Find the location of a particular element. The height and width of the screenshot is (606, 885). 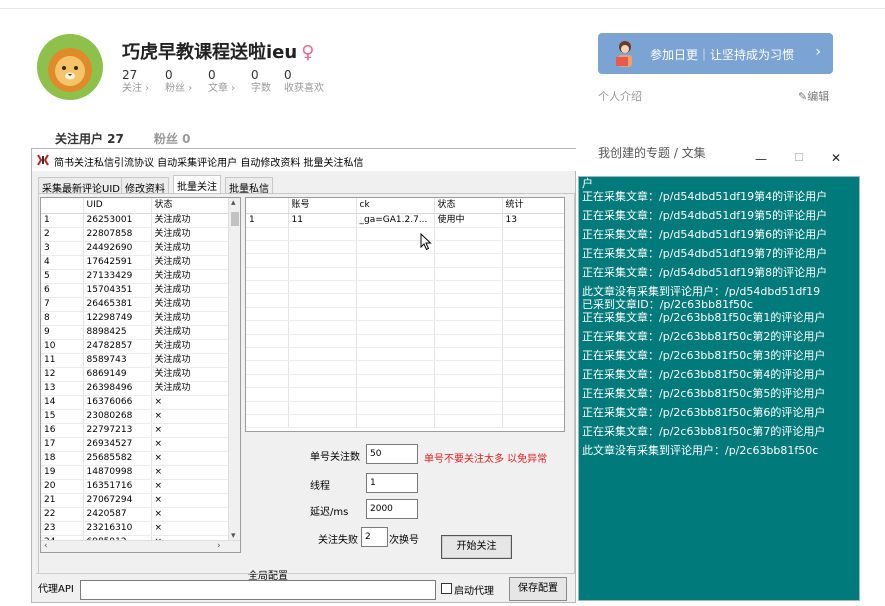

warning-text: 单号不要关注太多 以免异常 is located at coordinates (486, 459).